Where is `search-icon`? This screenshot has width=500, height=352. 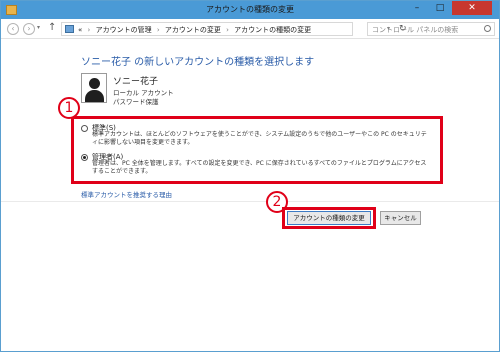 search-icon is located at coordinates (487, 28).